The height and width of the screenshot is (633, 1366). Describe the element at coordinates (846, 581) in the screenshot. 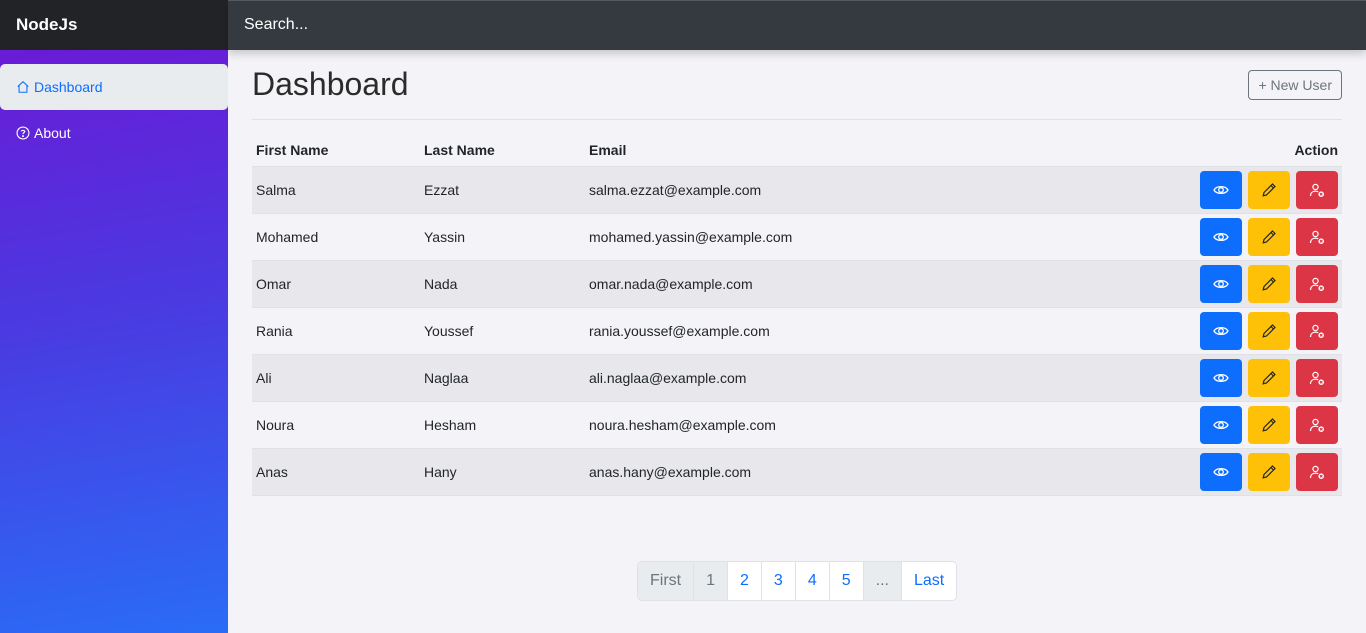

I see `page-5: 5` at that location.